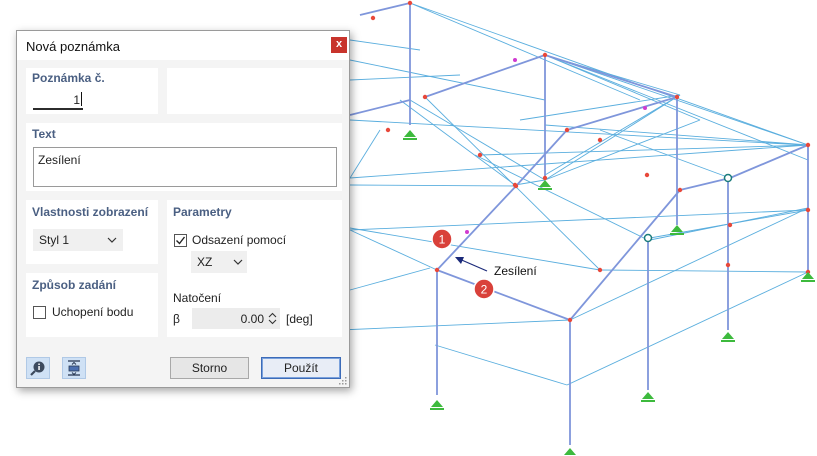 This screenshot has width=817, height=456. I want to click on snap-point-checkbox, so click(39, 312).